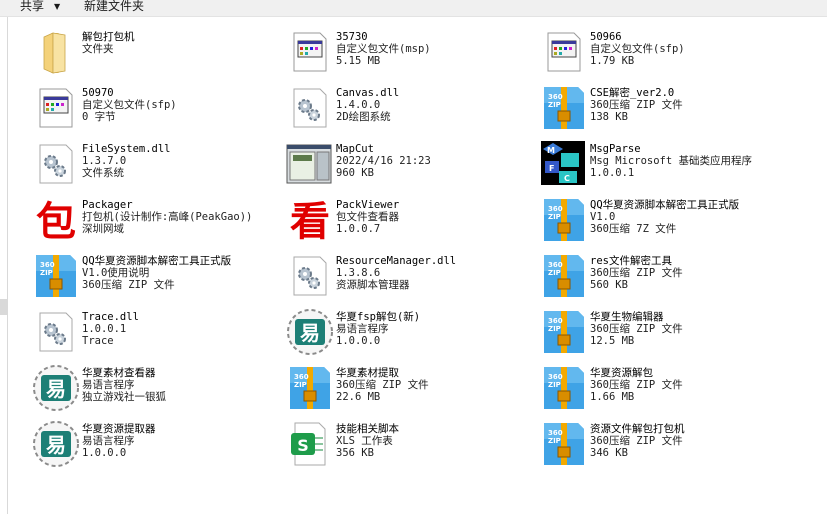 The height and width of the screenshot is (514, 827). What do you see at coordinates (358, 397) in the screenshot?
I see `file-detail-line: 22.6 MB` at bounding box center [358, 397].